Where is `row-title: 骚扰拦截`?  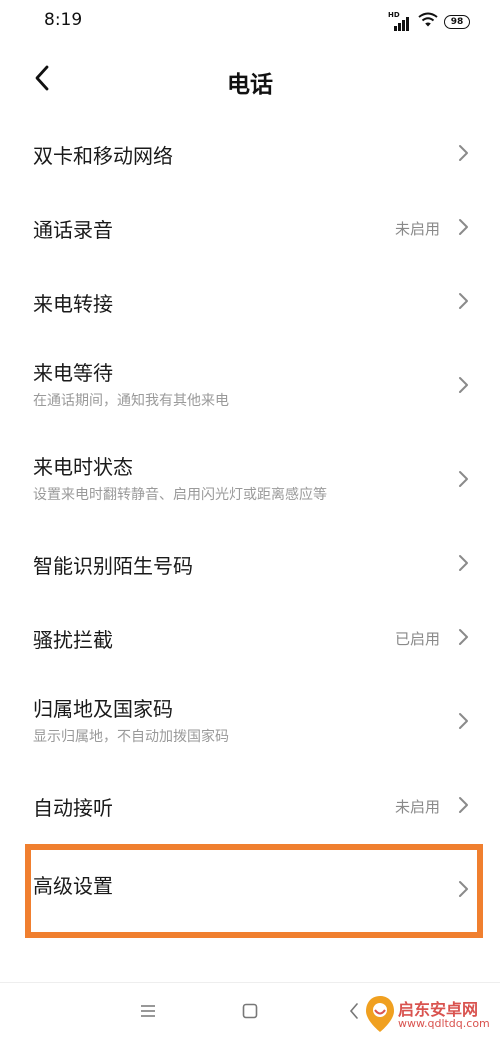
row-title: 骚扰拦截 is located at coordinates (73, 640).